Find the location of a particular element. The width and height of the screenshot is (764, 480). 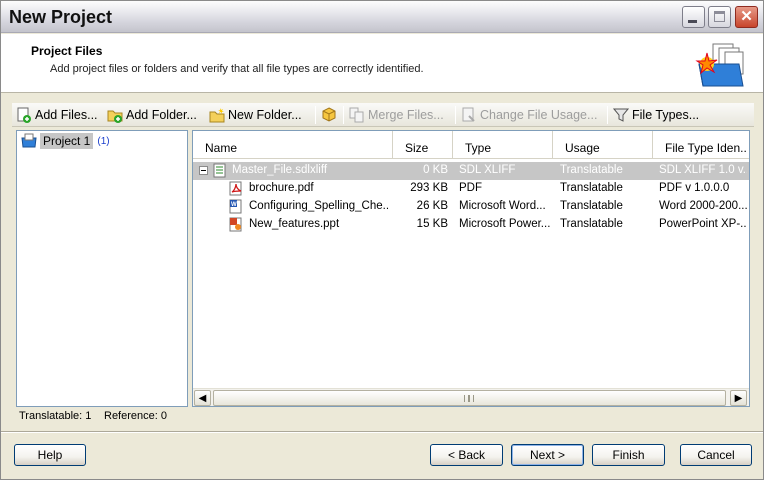

finish-button: Finish is located at coordinates (628, 455).